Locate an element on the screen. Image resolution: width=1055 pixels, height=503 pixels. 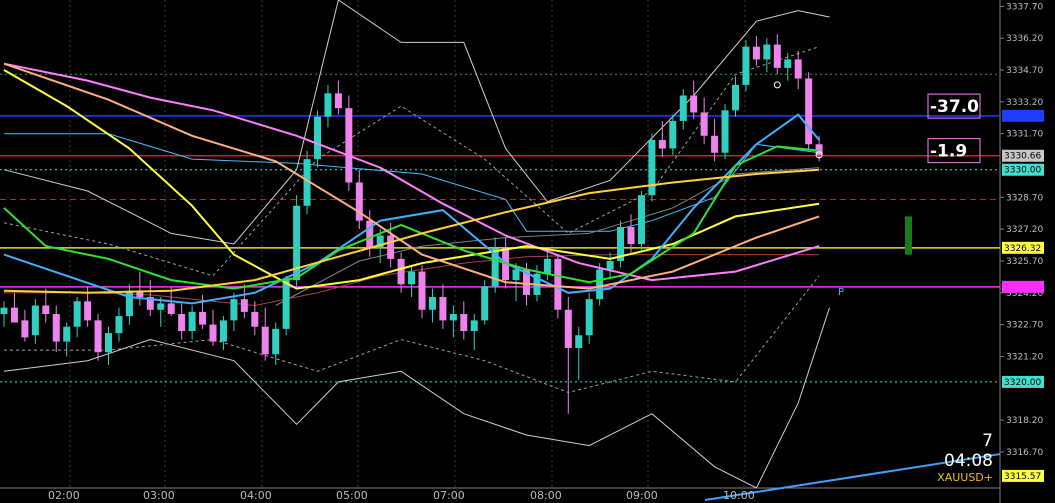
y-tick-label: 3334.70 is located at coordinates (1024, 71).